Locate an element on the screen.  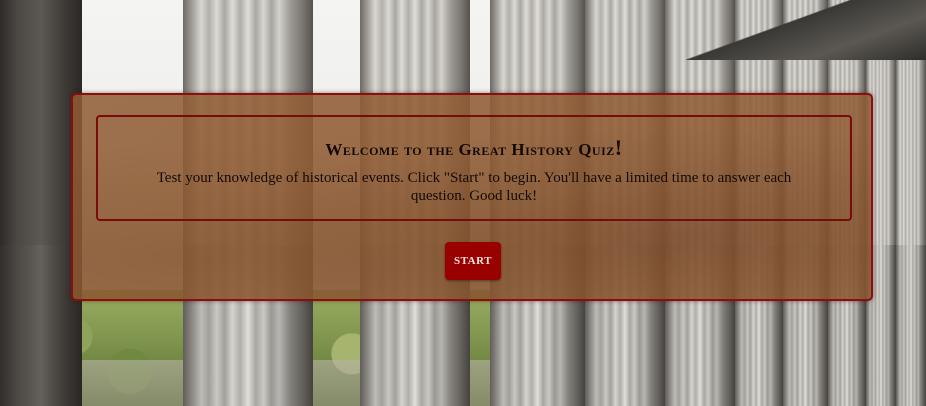
quiz-title: Welcome to the Great History Quiz! is located at coordinates (474, 148).